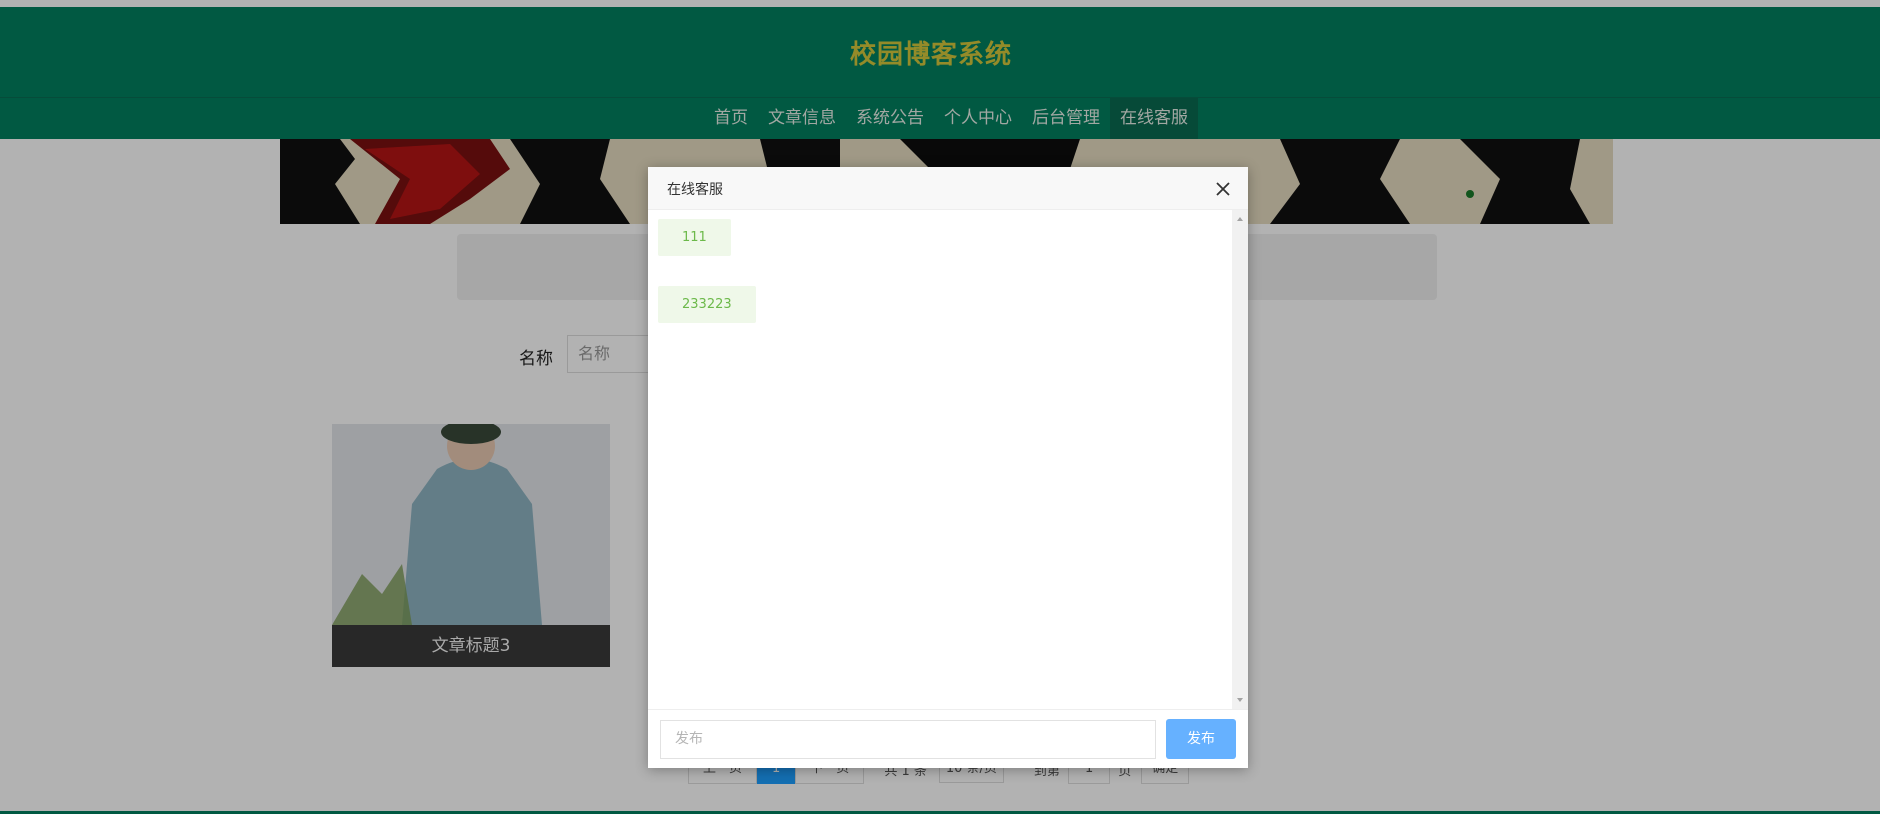 The height and width of the screenshot is (814, 1880). Describe the element at coordinates (948, 188) in the screenshot. I see `dialog-header: 在线客服` at that location.